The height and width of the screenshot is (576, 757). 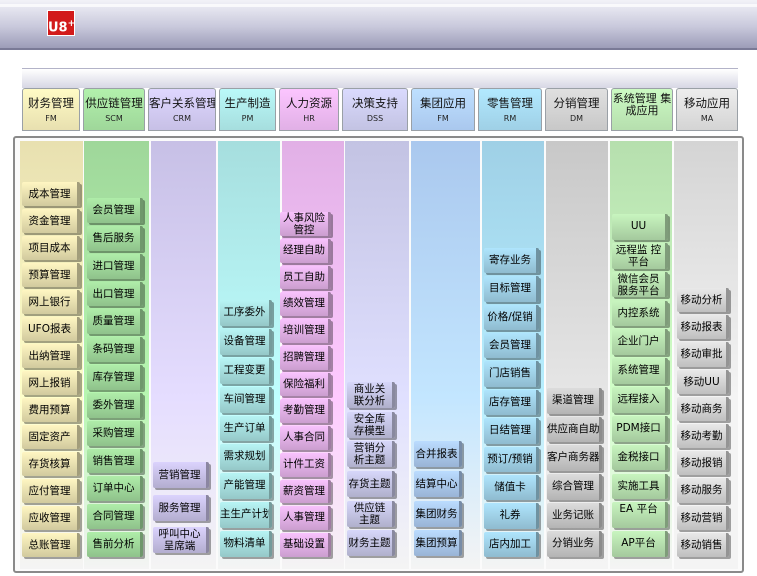 I want to click on module-item: 供应链 主题, so click(x=371, y=513).